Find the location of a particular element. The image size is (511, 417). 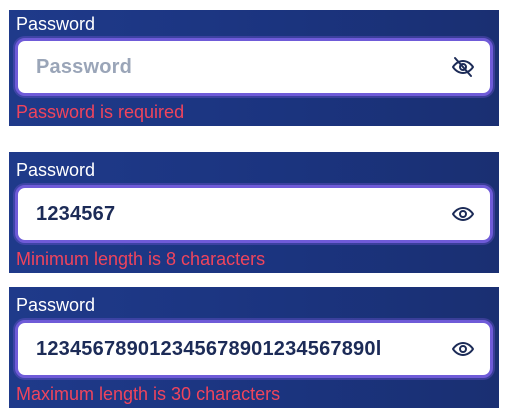

password-error-required: Password is required is located at coordinates (100, 112).